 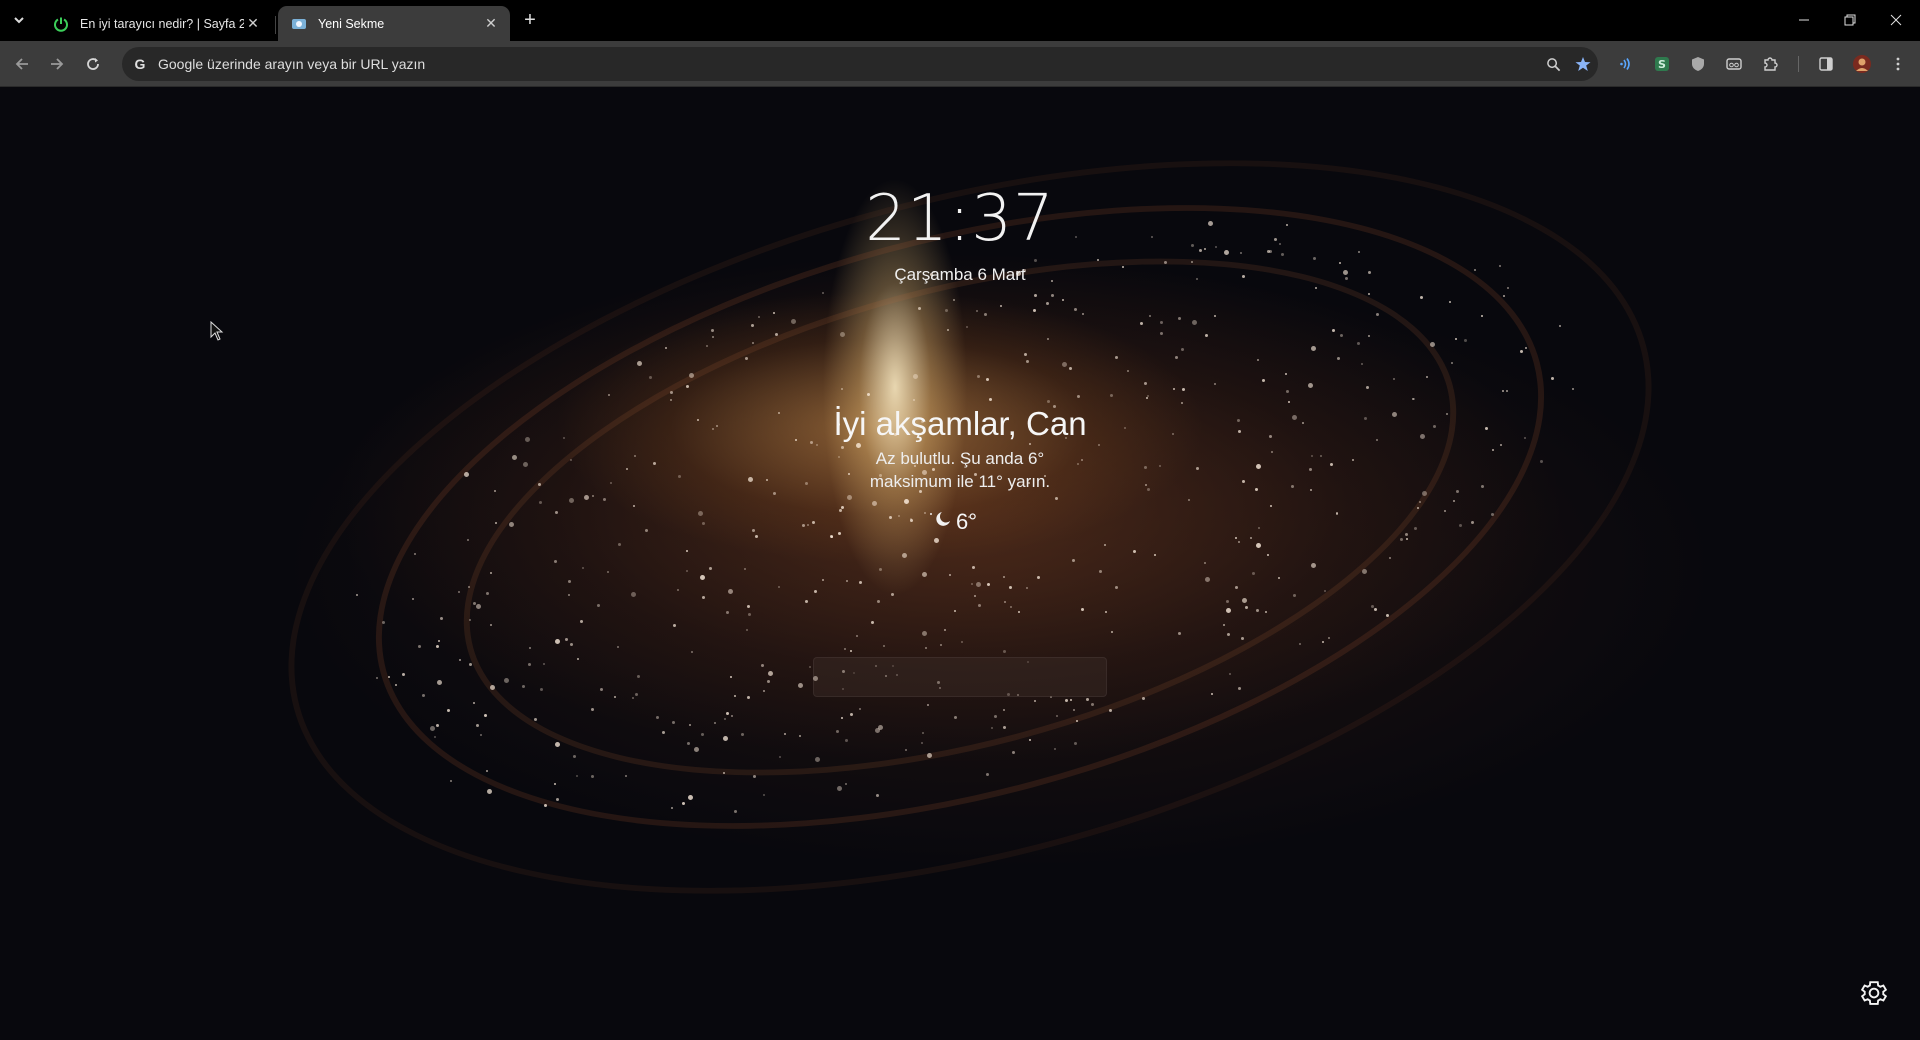 I want to click on ntp-search-box, so click(x=960, y=677).